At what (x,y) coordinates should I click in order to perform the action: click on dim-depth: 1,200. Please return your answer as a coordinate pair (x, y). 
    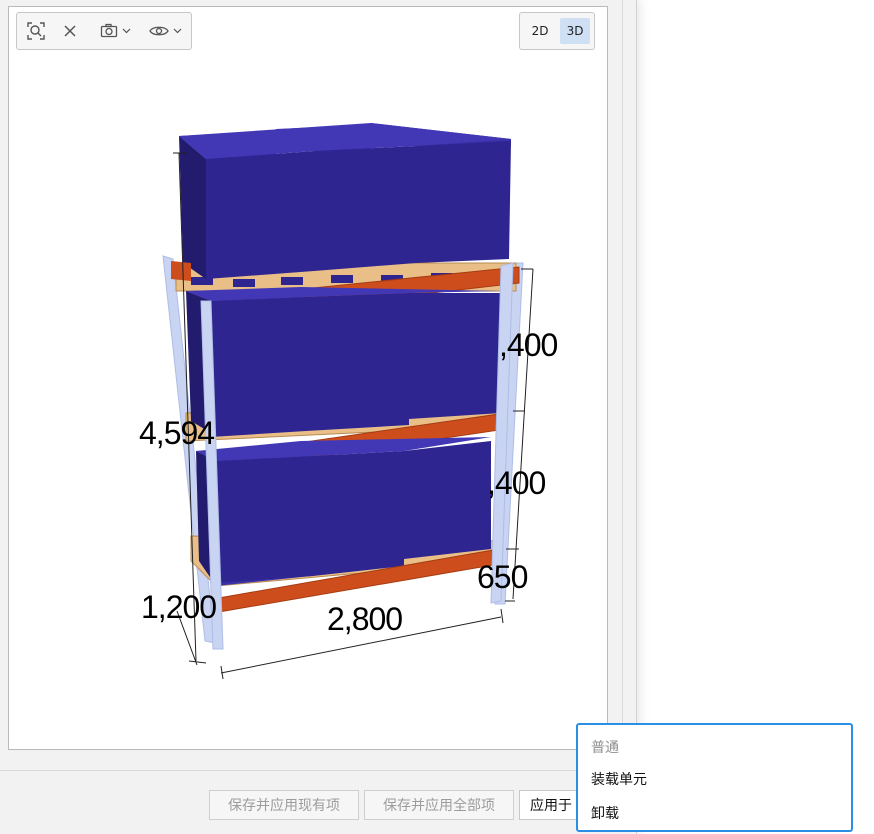
    Looking at the image, I should click on (179, 607).